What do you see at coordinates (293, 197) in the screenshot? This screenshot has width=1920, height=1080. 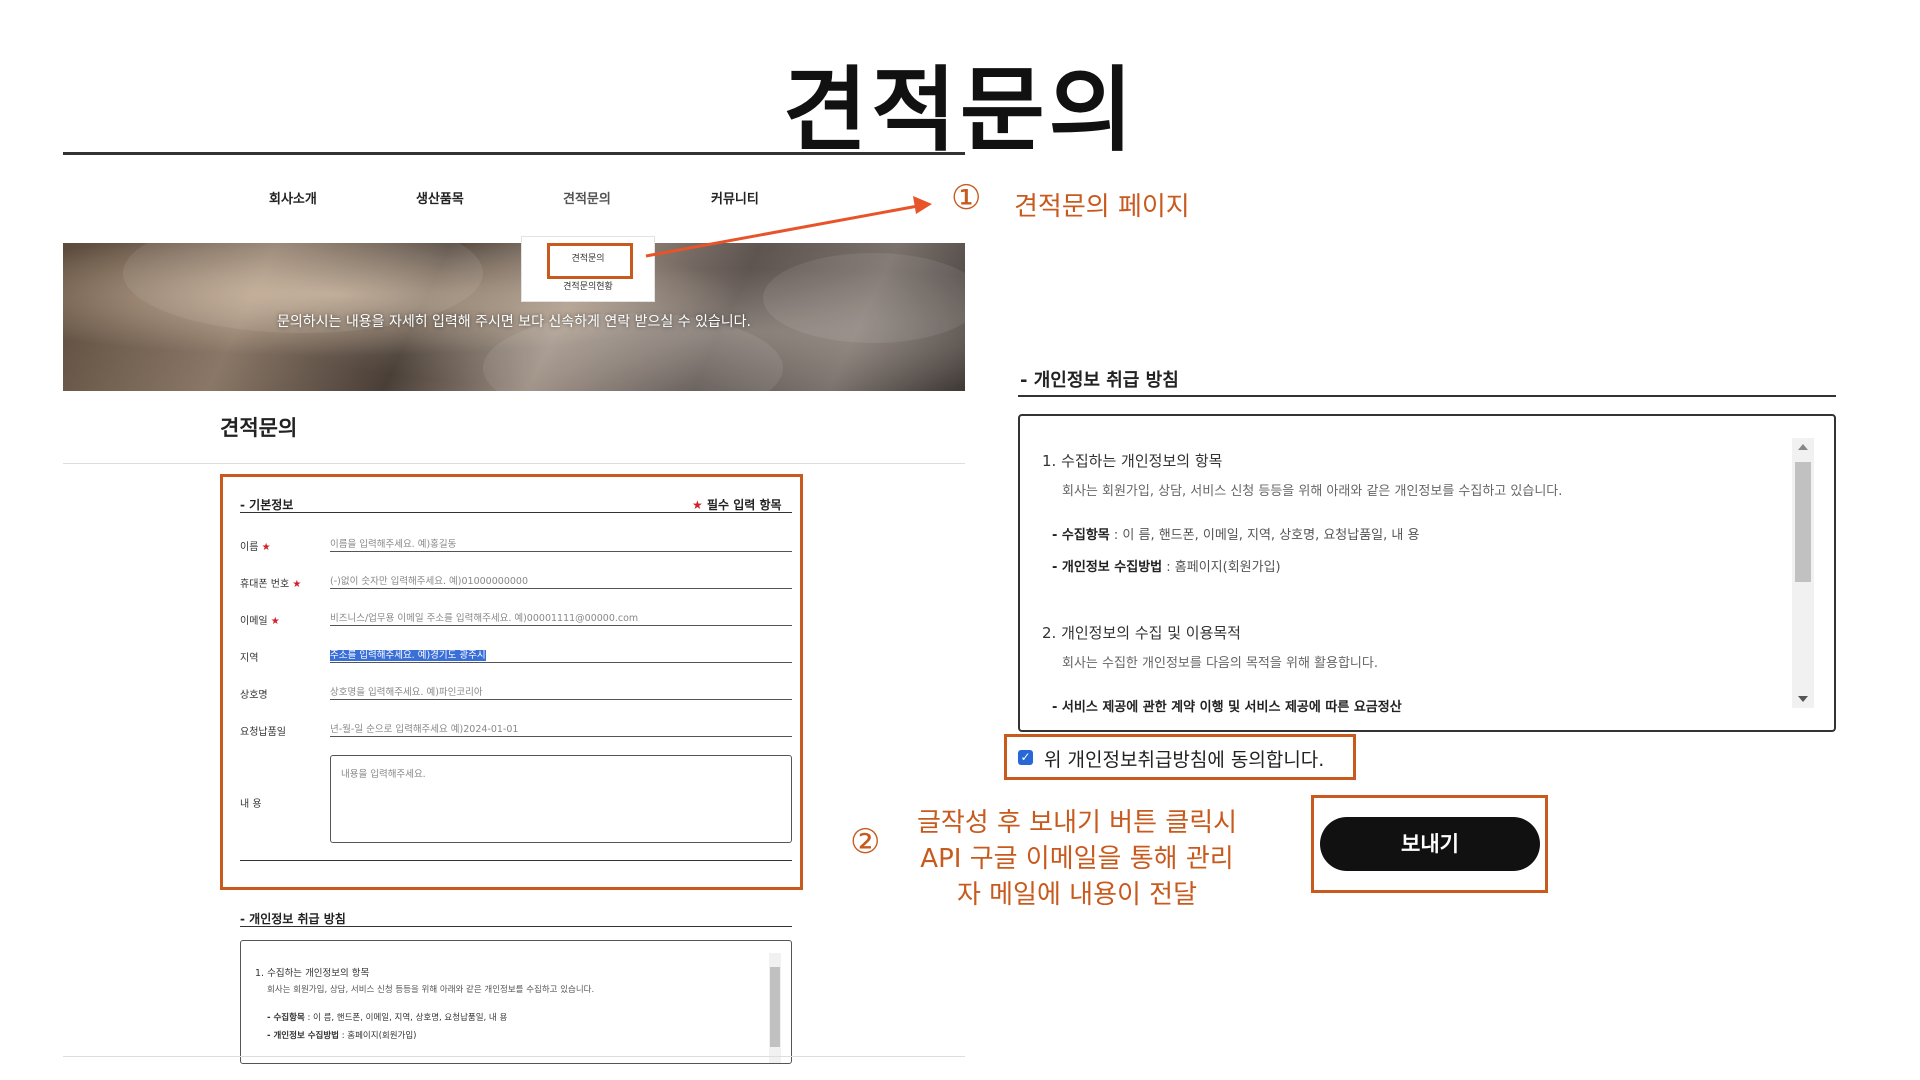 I see `nav-item-company: 회사소개` at bounding box center [293, 197].